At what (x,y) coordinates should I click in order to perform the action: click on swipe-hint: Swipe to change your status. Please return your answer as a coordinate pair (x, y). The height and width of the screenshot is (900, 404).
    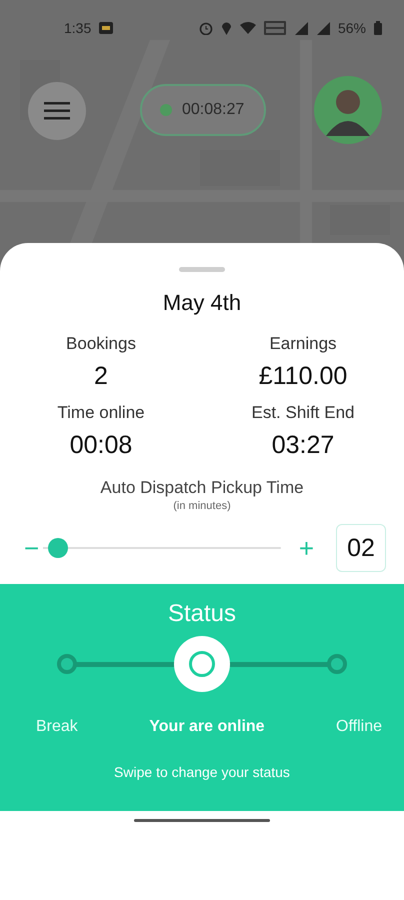
    Looking at the image, I should click on (202, 772).